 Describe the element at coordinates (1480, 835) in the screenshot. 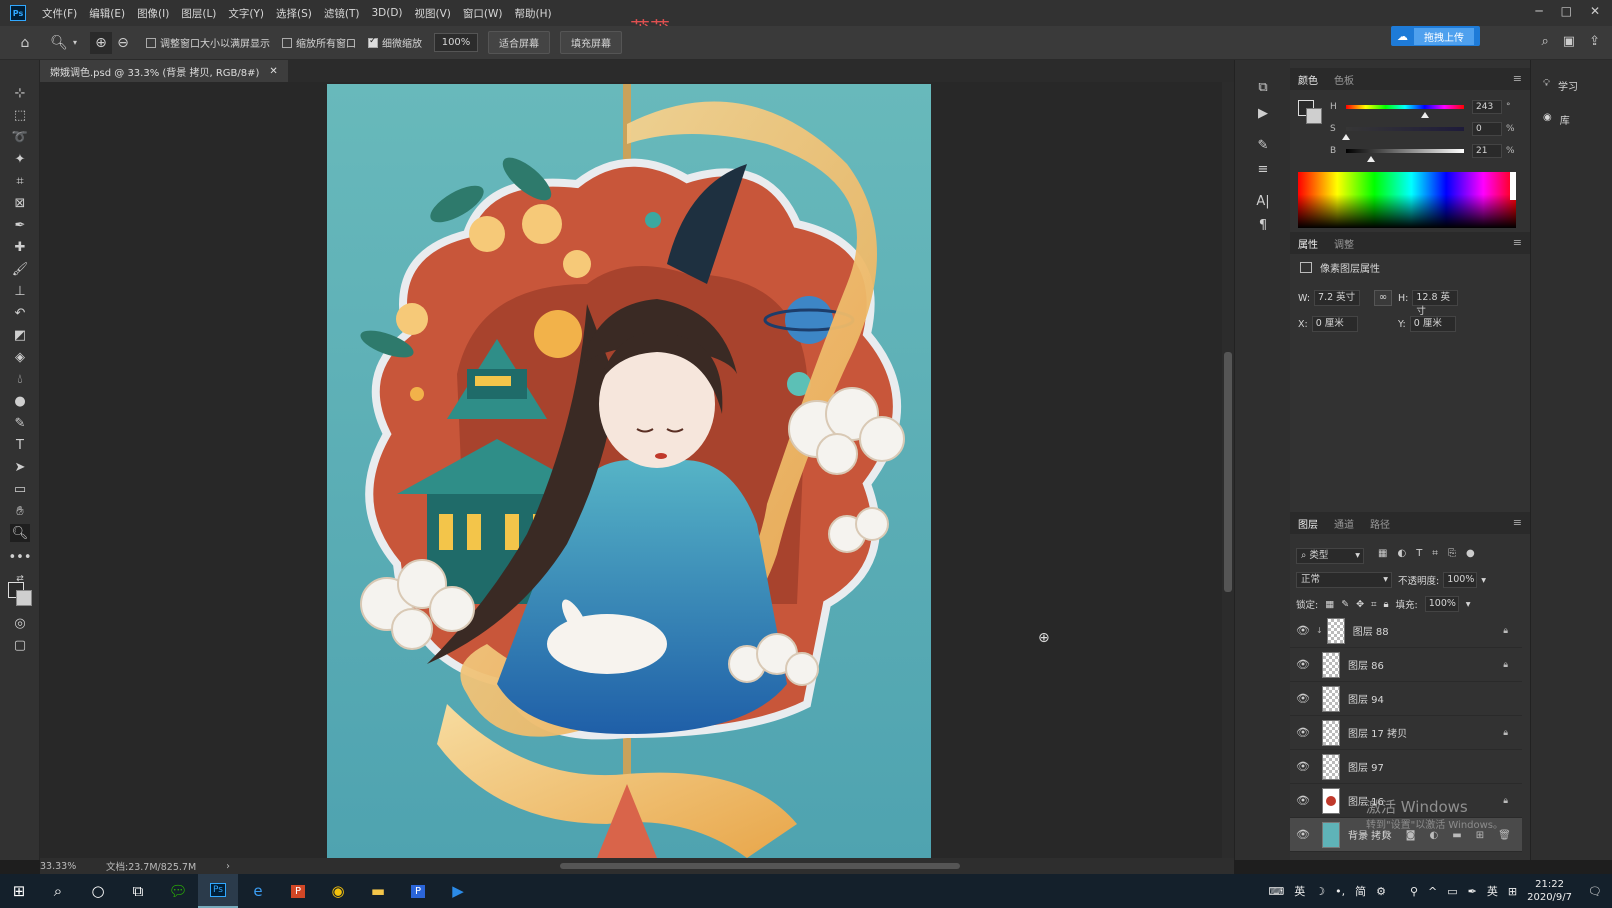

I see `new-layer-icon: ⊞` at that location.